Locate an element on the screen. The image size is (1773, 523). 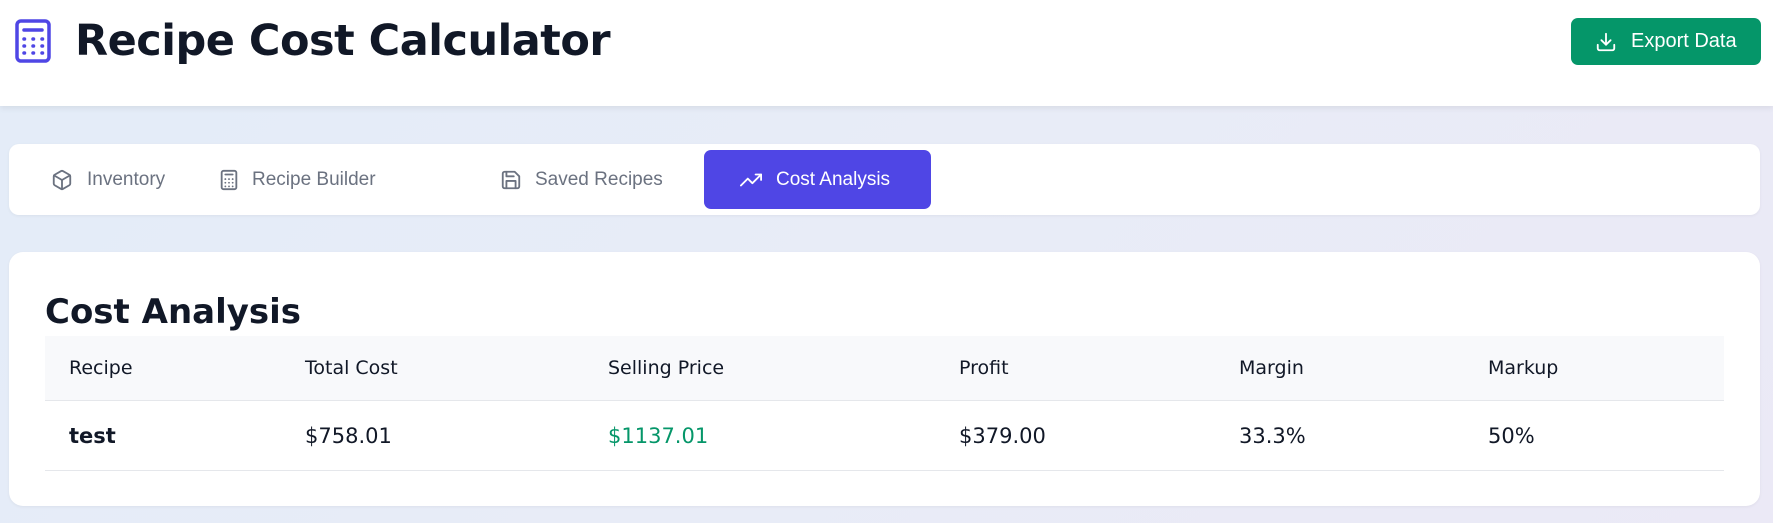
tab-recipe-builder-label: Recipe Builder is located at coordinates (314, 179).